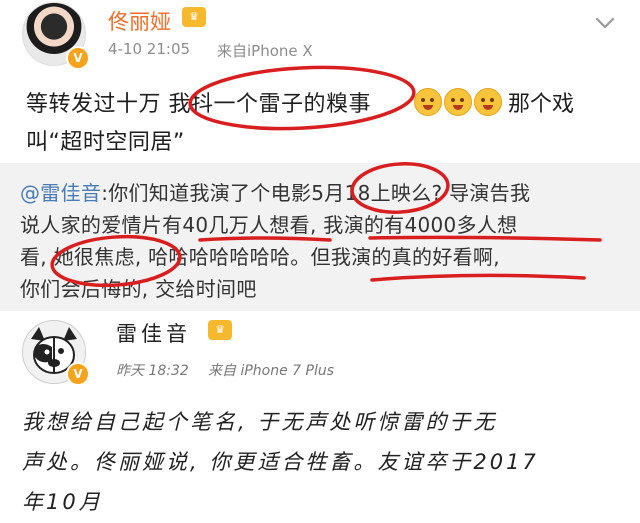  What do you see at coordinates (62, 502) in the screenshot?
I see `reply-text-line3: 年10月` at bounding box center [62, 502].